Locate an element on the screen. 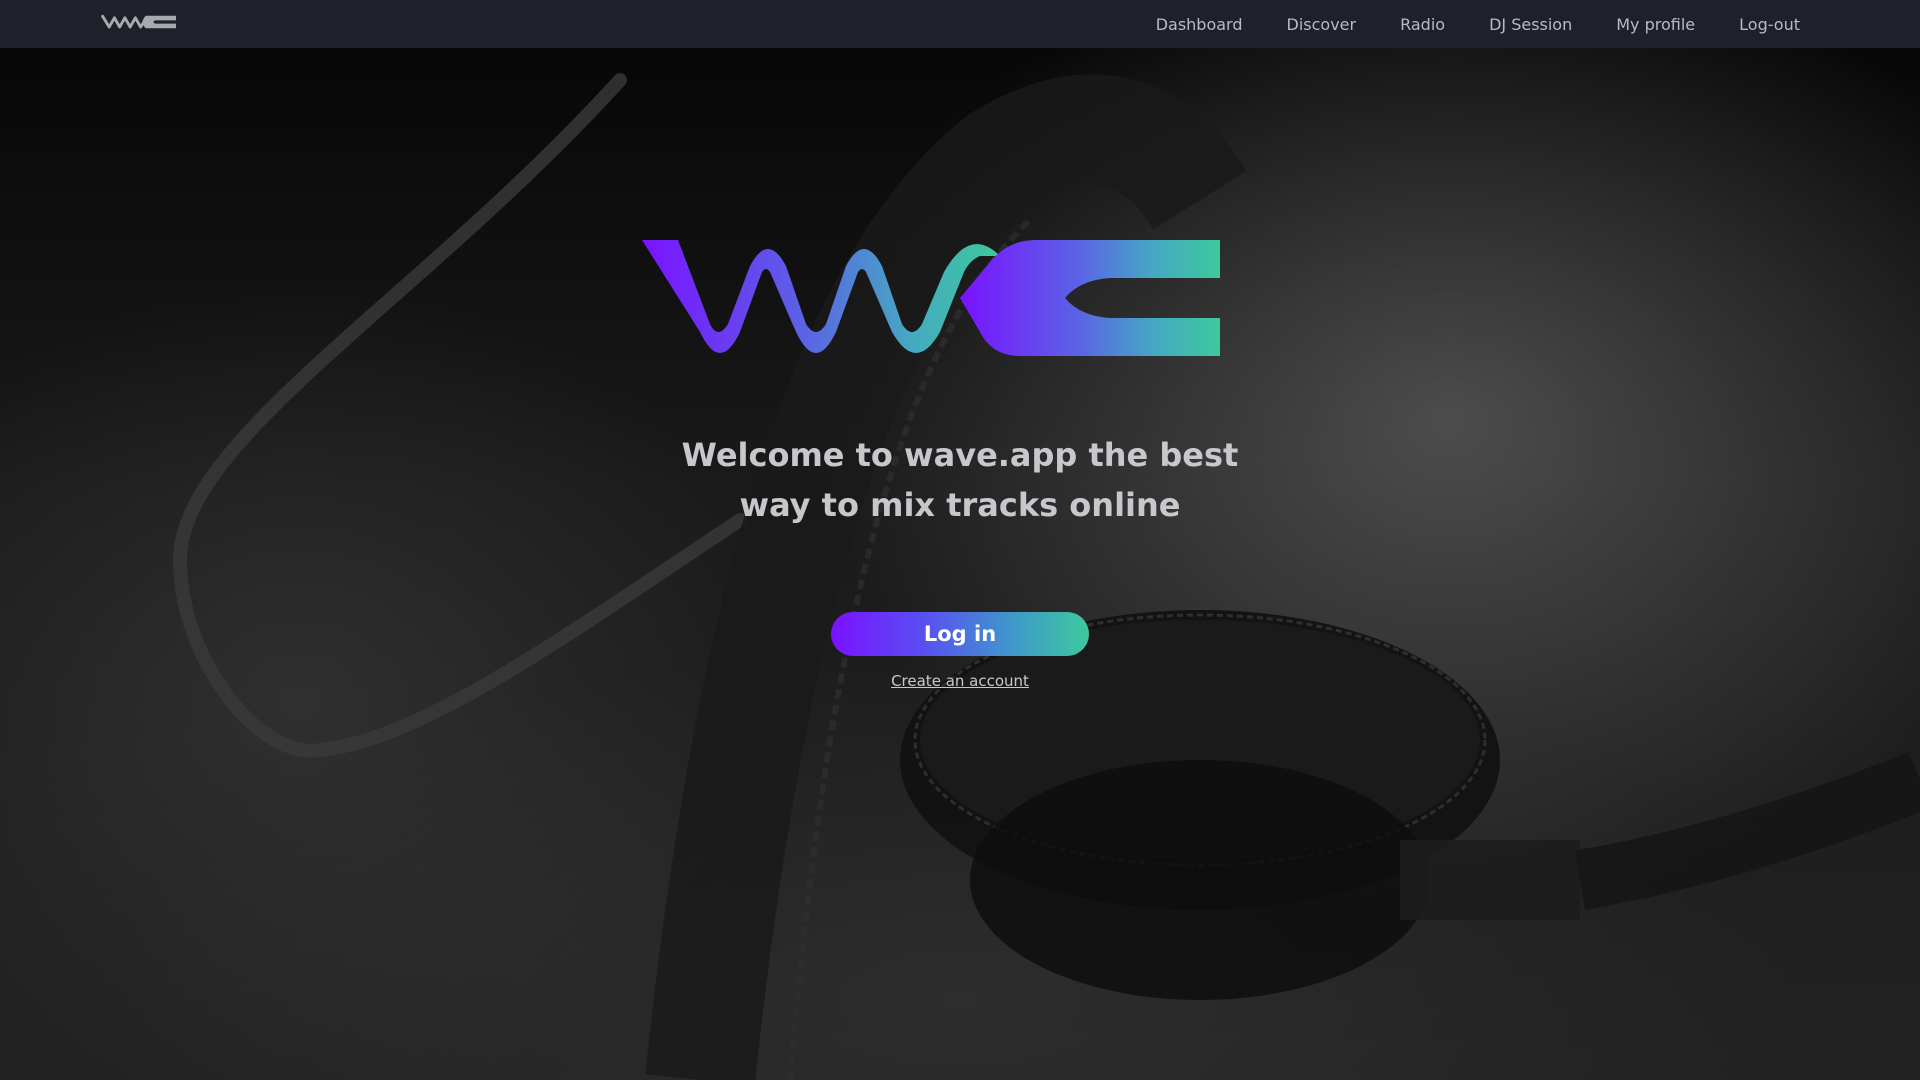 The width and height of the screenshot is (1920, 1080). headline-line-1: Welcome to wave.app the best is located at coordinates (960, 455).